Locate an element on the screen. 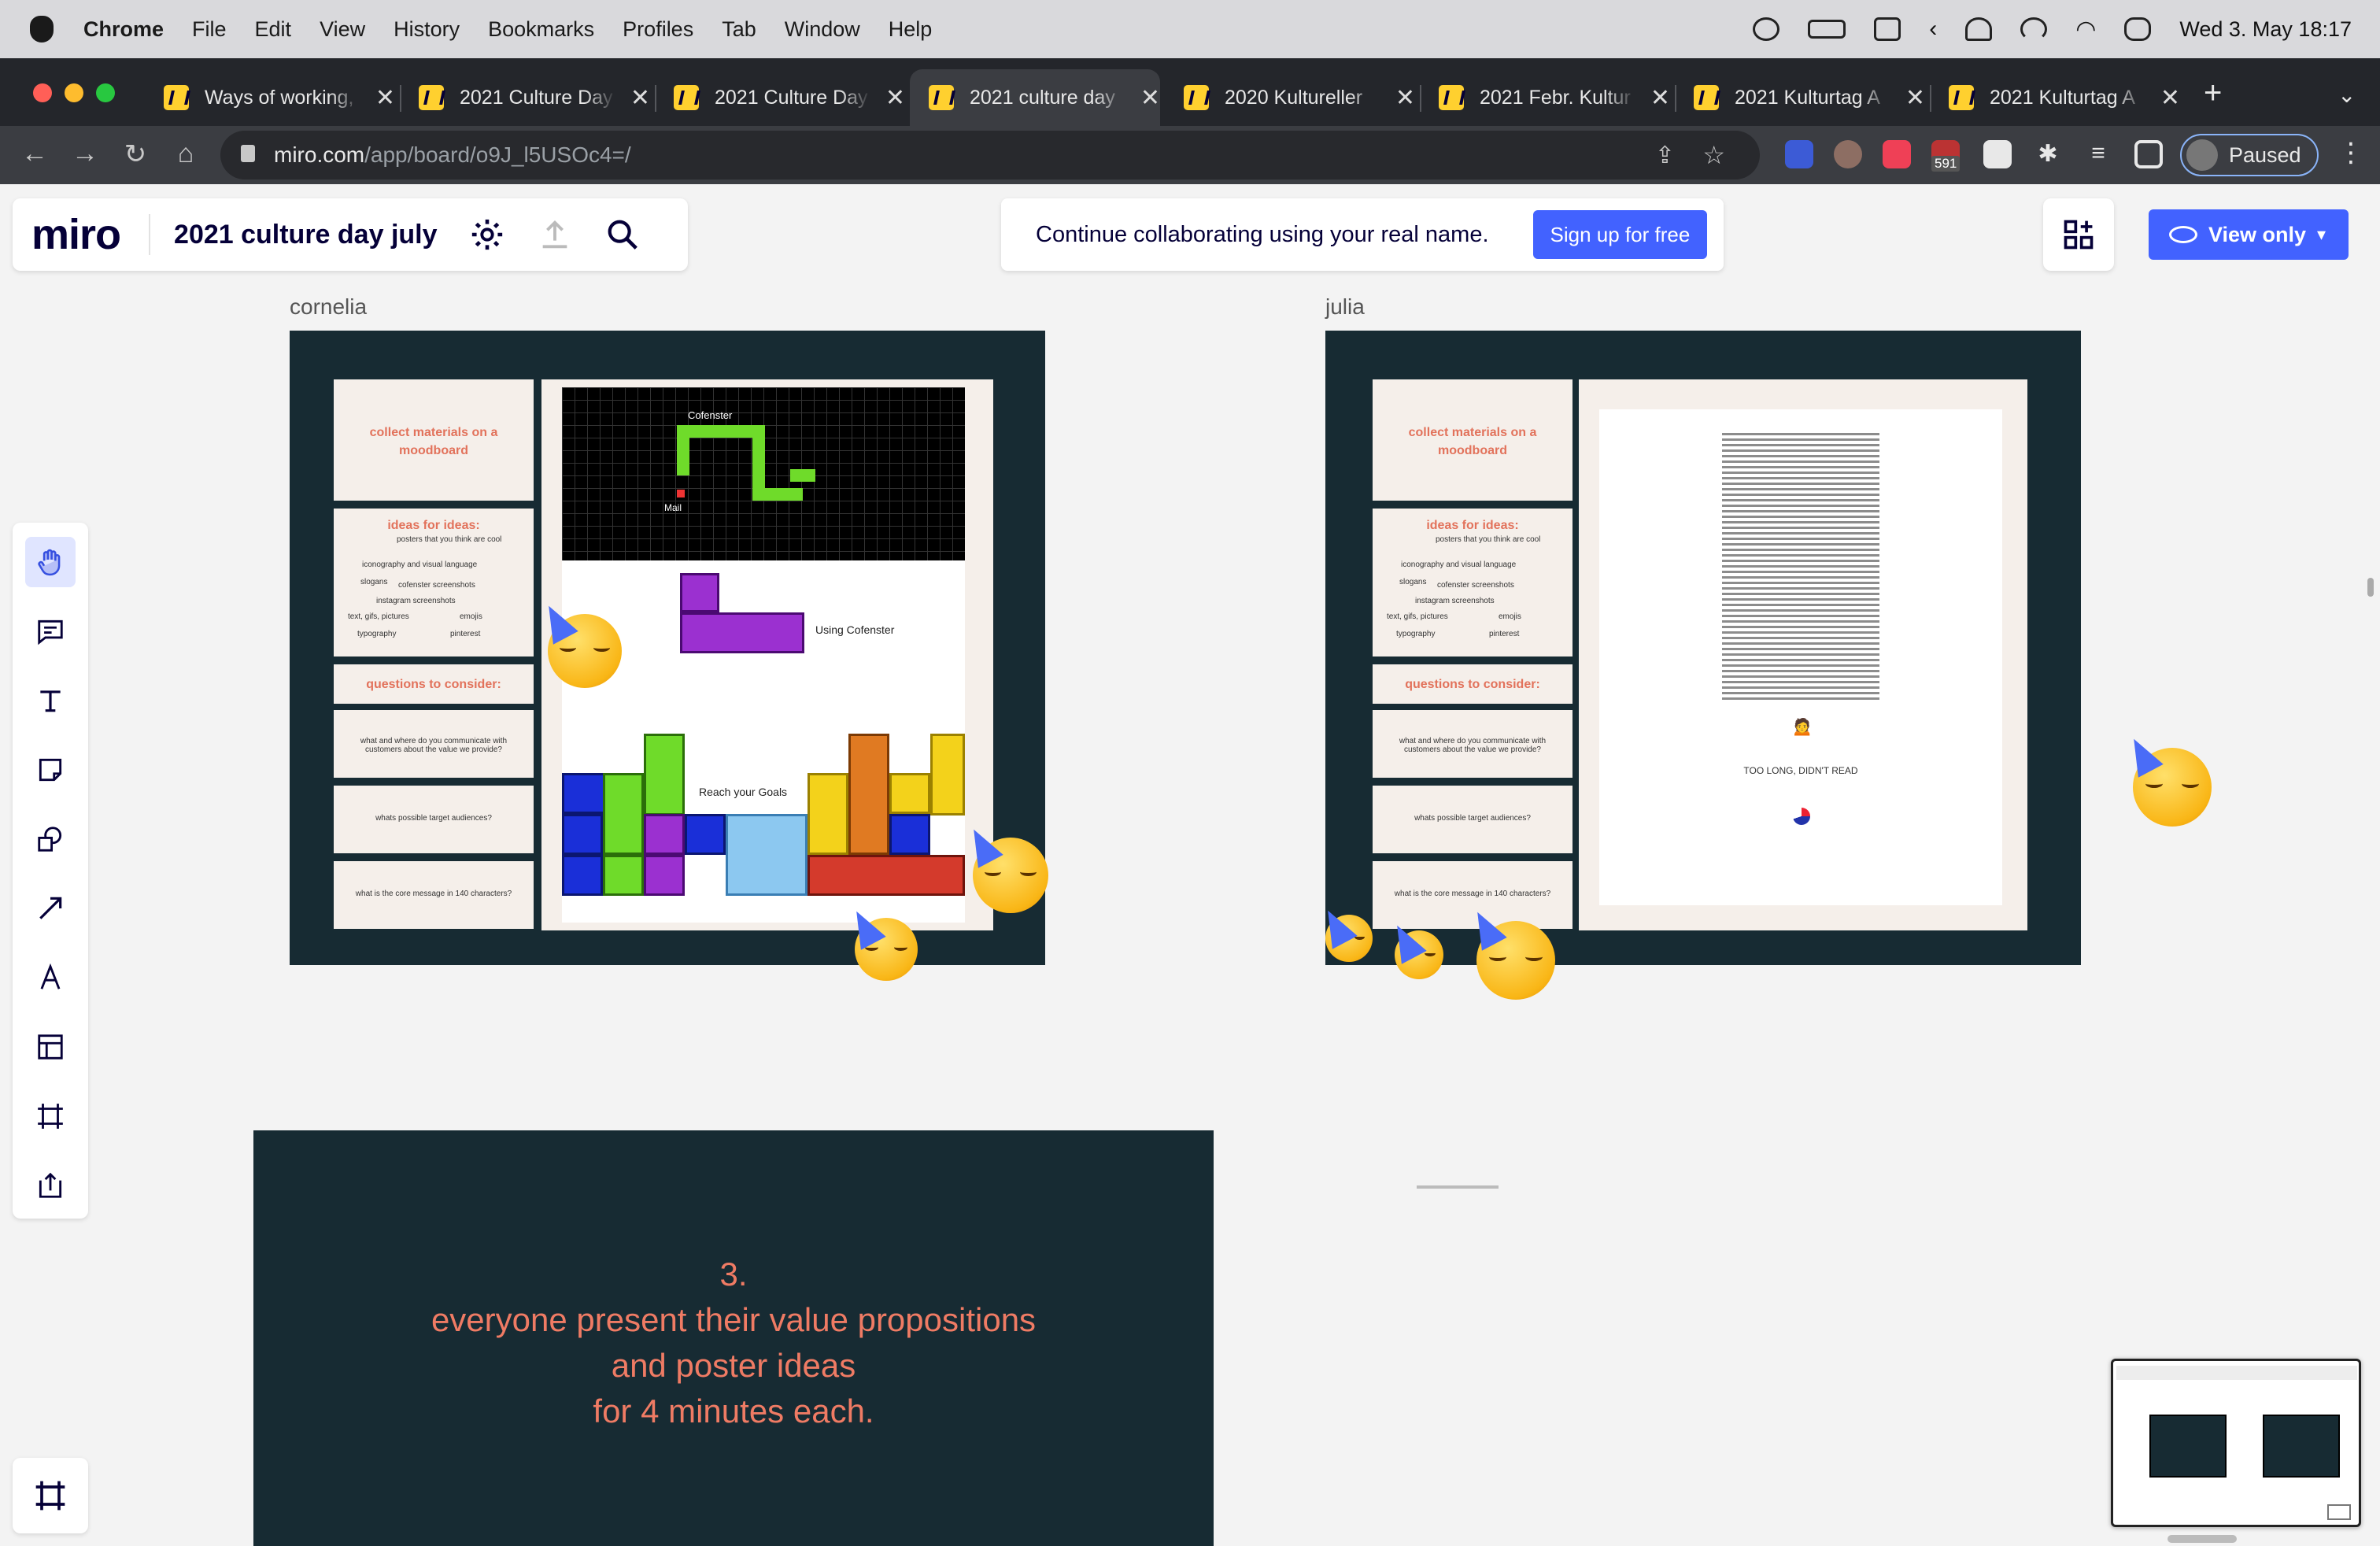  menu-bar-clock: Wed 3. May 18:17 is located at coordinates (2265, 29).